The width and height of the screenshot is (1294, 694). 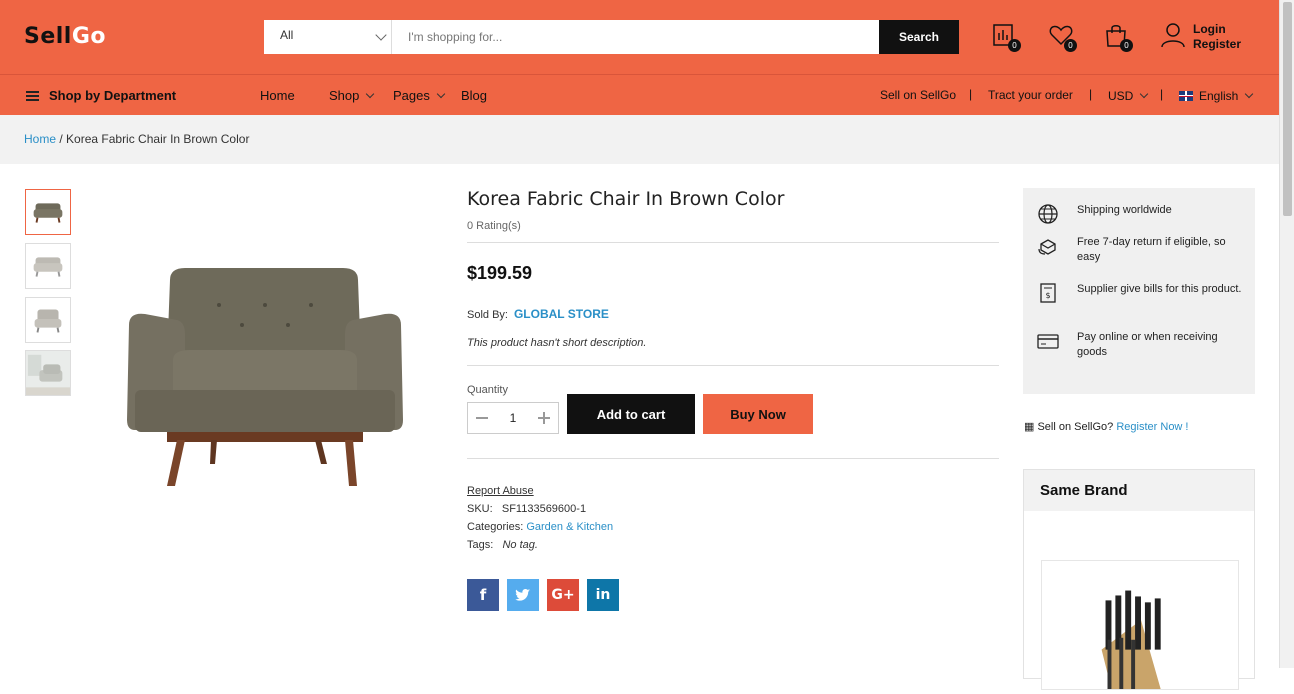 What do you see at coordinates (158, 139) in the screenshot?
I see `breadcrumb-current: Korea Fabric Chair In Brown Color` at bounding box center [158, 139].